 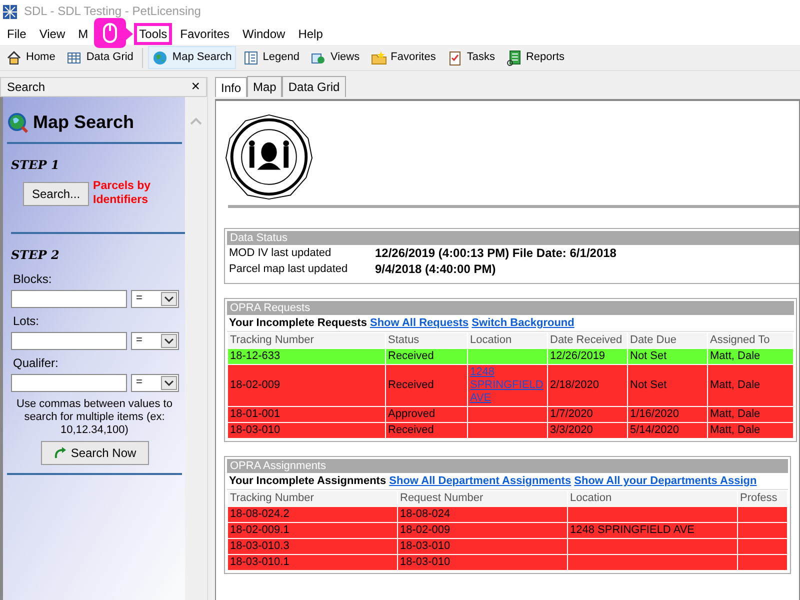 What do you see at coordinates (255, 385) in the screenshot?
I see `table-link: 18-02-009` at bounding box center [255, 385].